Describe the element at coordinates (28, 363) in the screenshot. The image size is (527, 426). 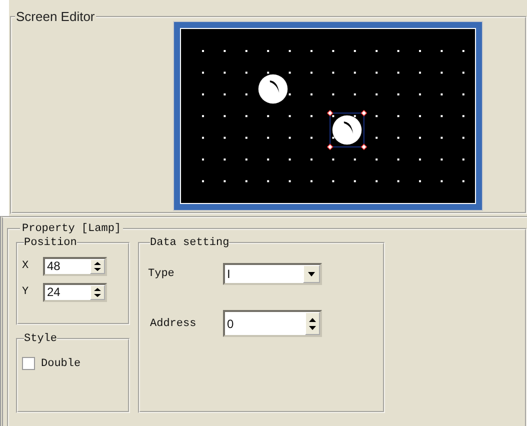
I see `double-checkbox` at that location.